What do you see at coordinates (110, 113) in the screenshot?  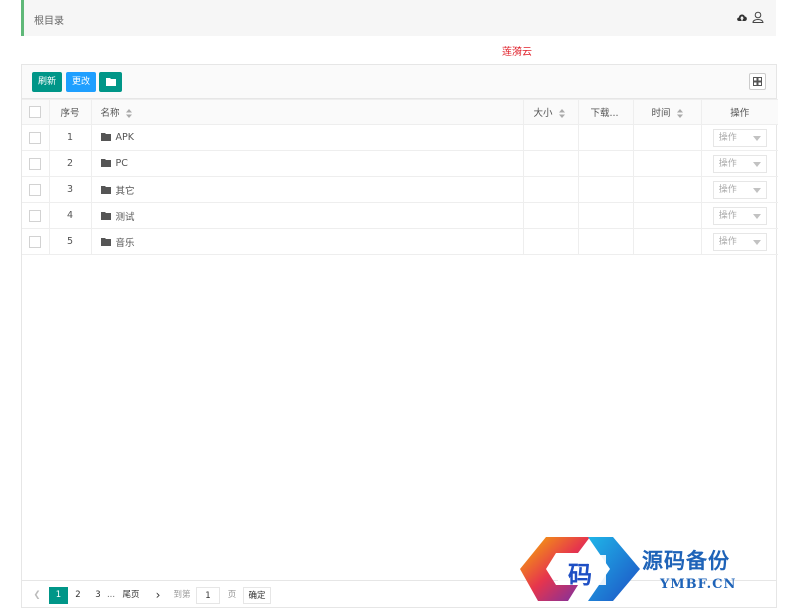 I see `header-name-label: 名称` at bounding box center [110, 113].